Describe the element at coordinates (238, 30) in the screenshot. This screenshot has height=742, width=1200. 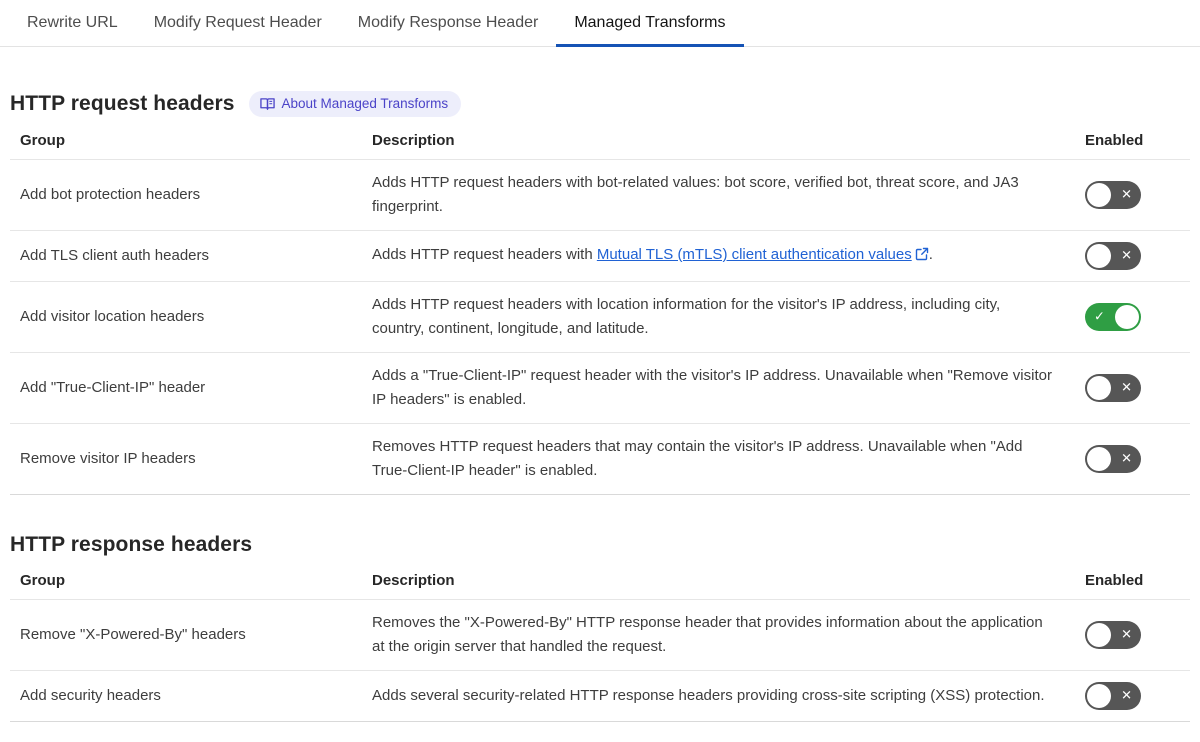
I see `tab-modify-request-header: Modify Request Header` at that location.